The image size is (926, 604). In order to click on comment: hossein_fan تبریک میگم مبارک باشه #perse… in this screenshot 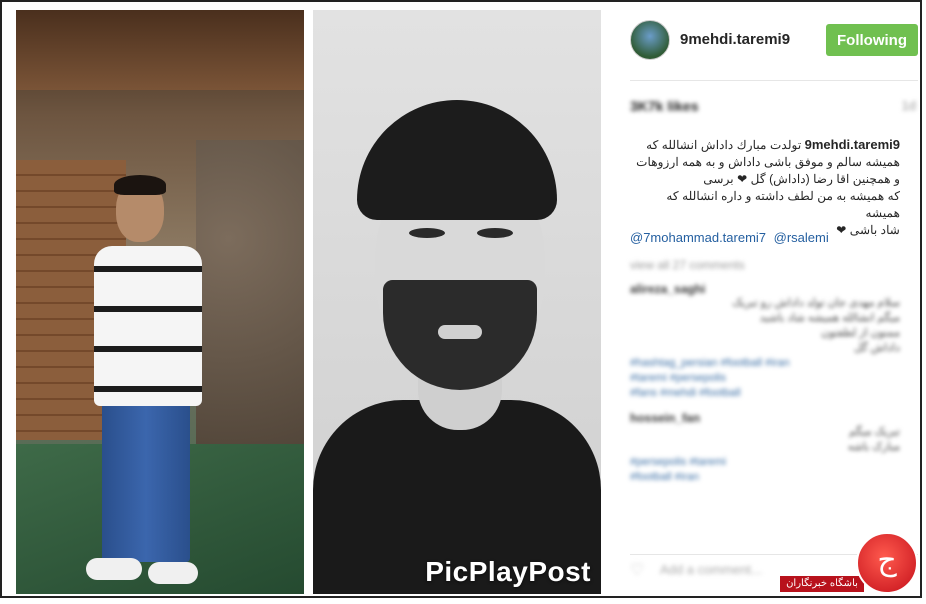, I will do `click(765, 448)`.